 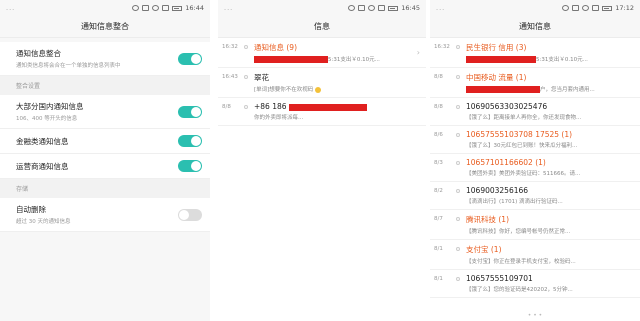 I want to click on domestic-toggle, so click(x=190, y=111).